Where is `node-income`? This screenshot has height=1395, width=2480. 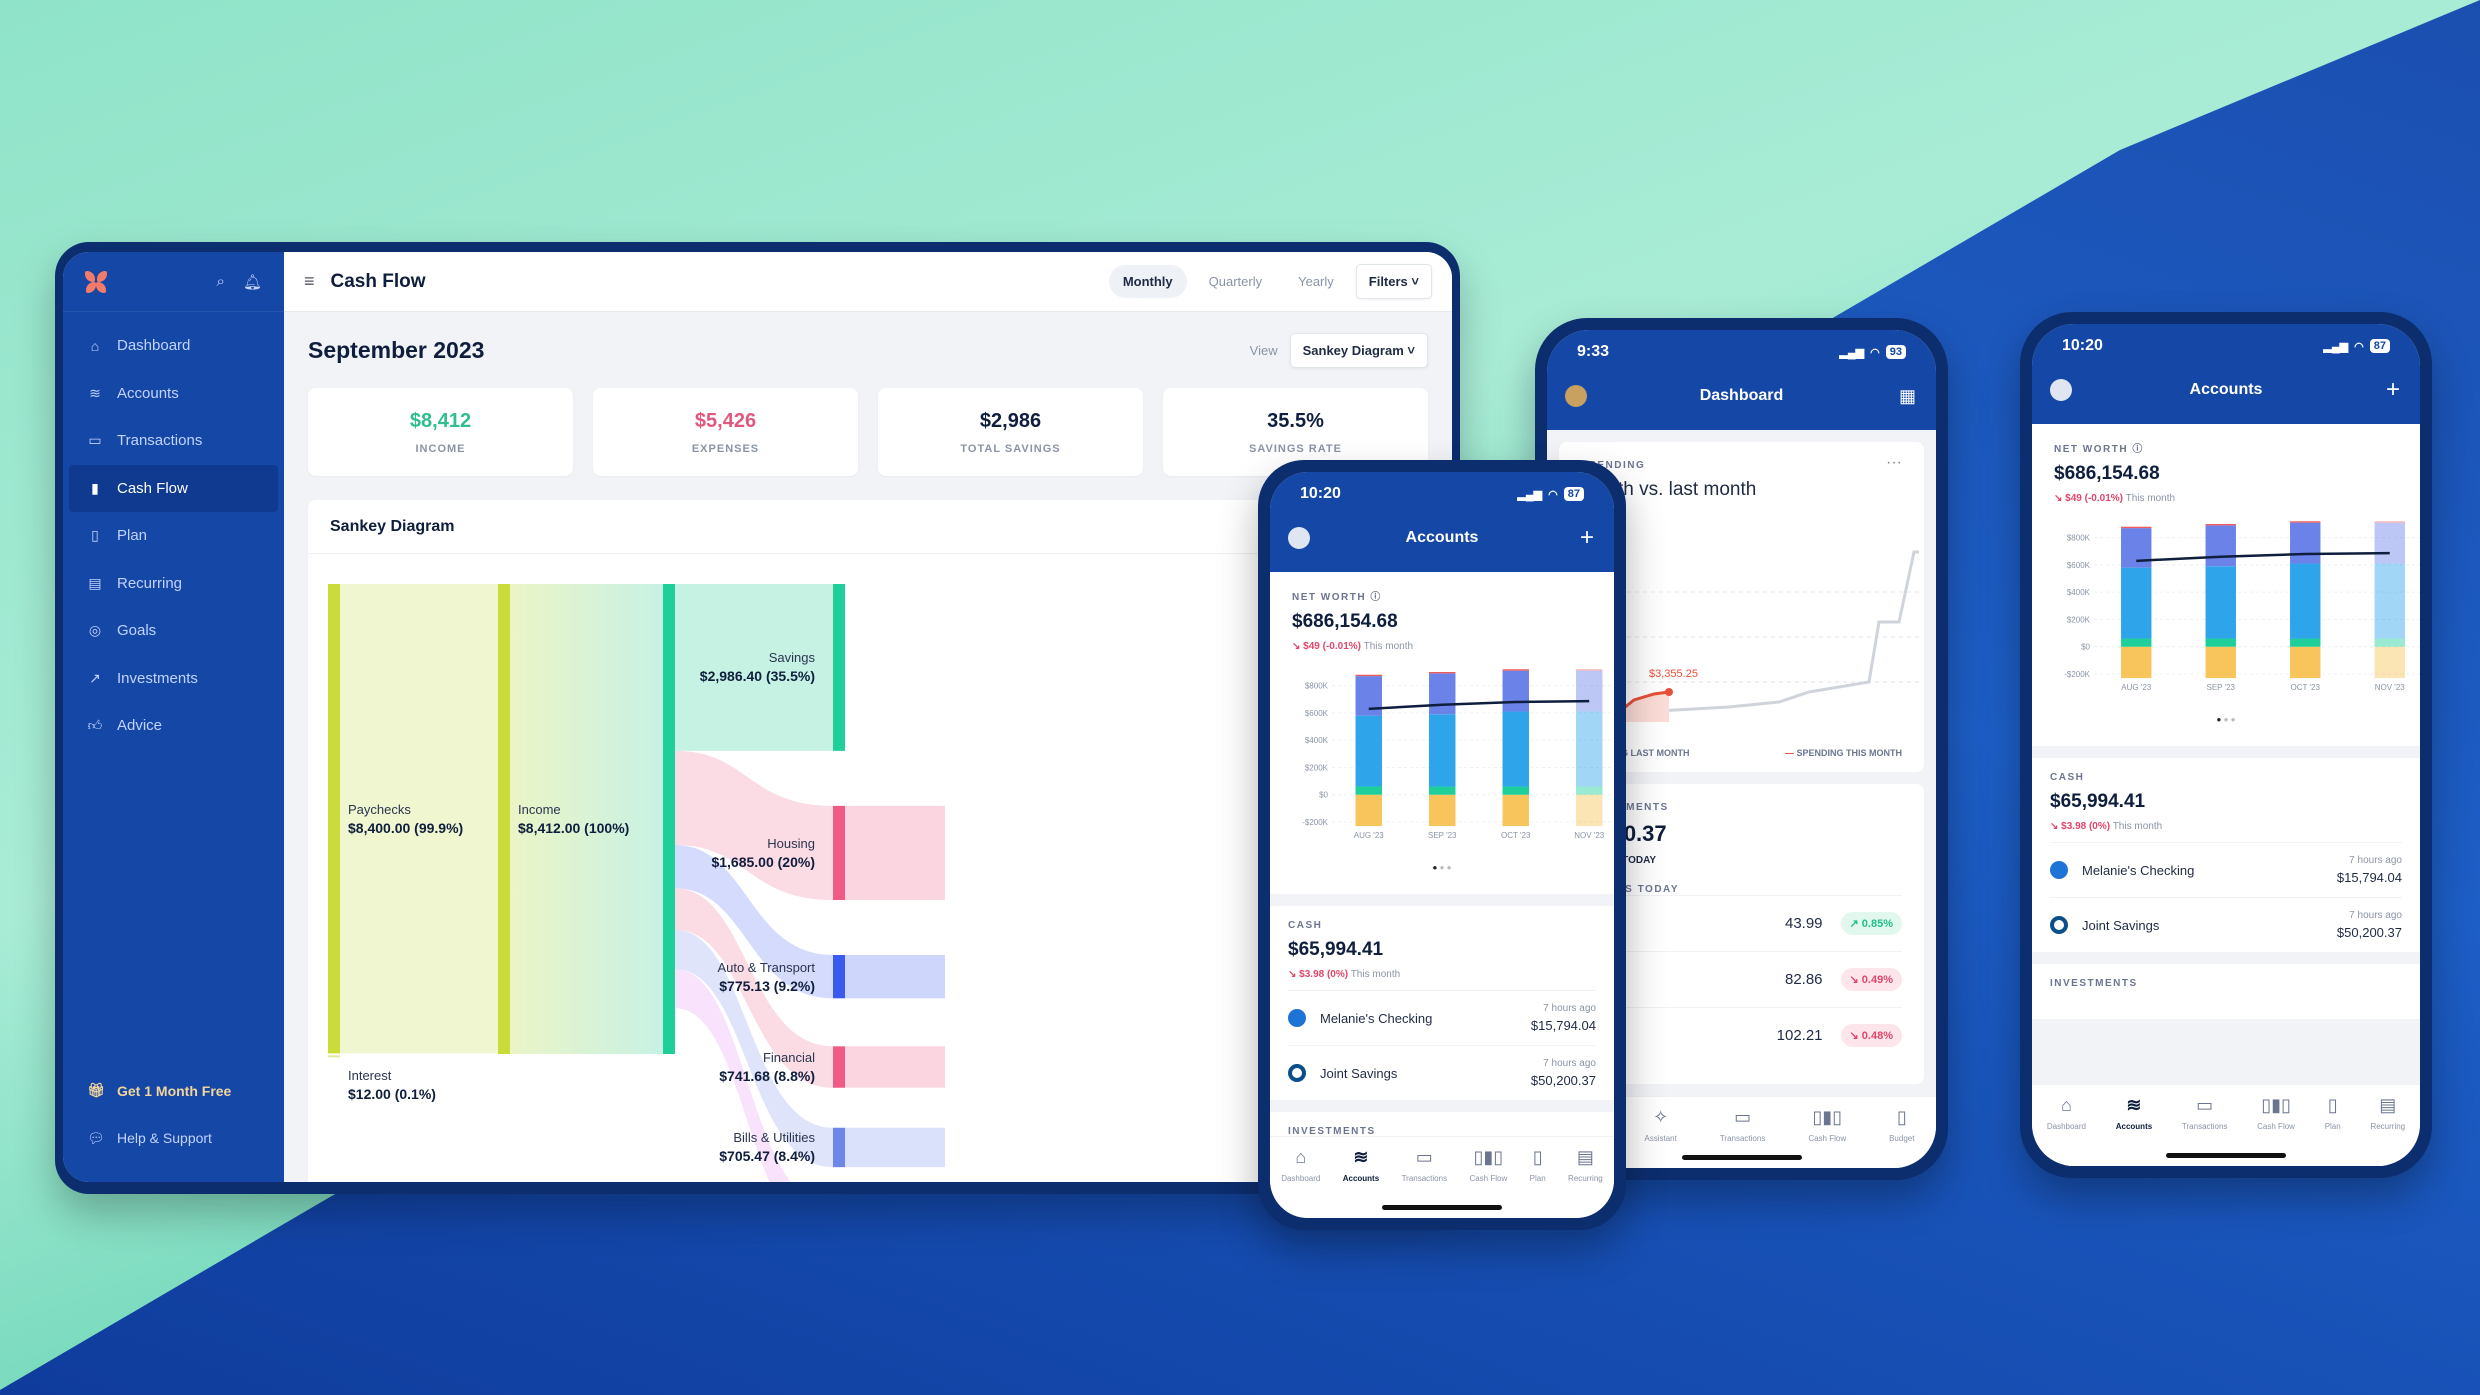 node-income is located at coordinates (504, 819).